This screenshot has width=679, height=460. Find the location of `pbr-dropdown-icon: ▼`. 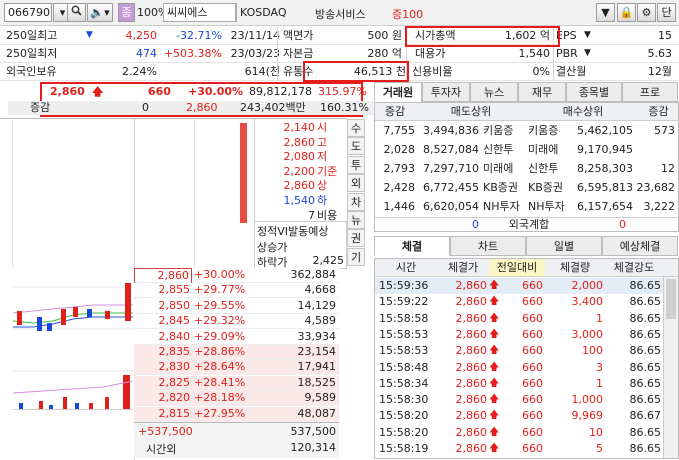

pbr-dropdown-icon: ▼ is located at coordinates (587, 54).